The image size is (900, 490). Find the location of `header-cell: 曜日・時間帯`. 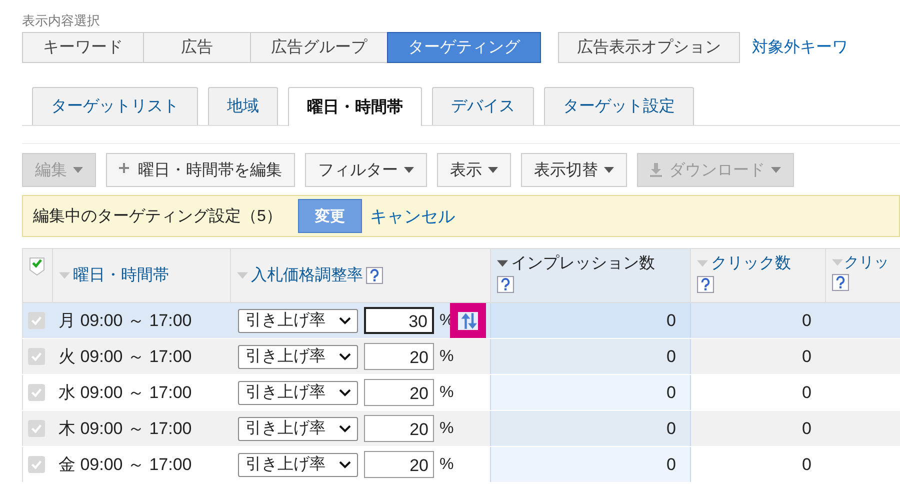

header-cell: 曜日・時間帯 is located at coordinates (141, 275).